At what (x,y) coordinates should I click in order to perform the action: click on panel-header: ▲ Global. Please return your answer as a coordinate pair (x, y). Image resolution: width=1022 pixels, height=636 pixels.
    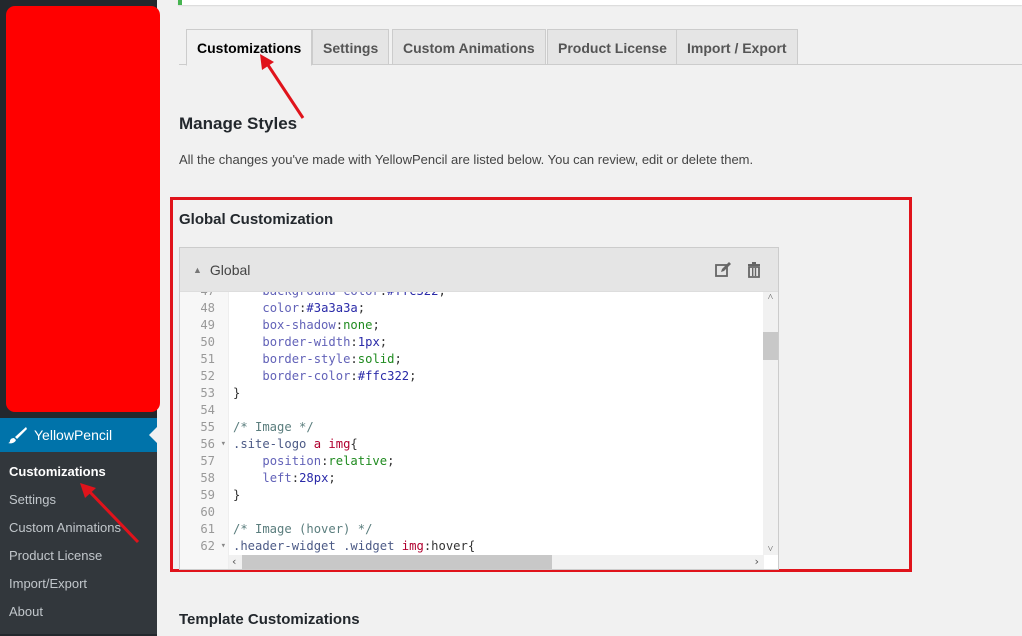
    Looking at the image, I should click on (479, 270).